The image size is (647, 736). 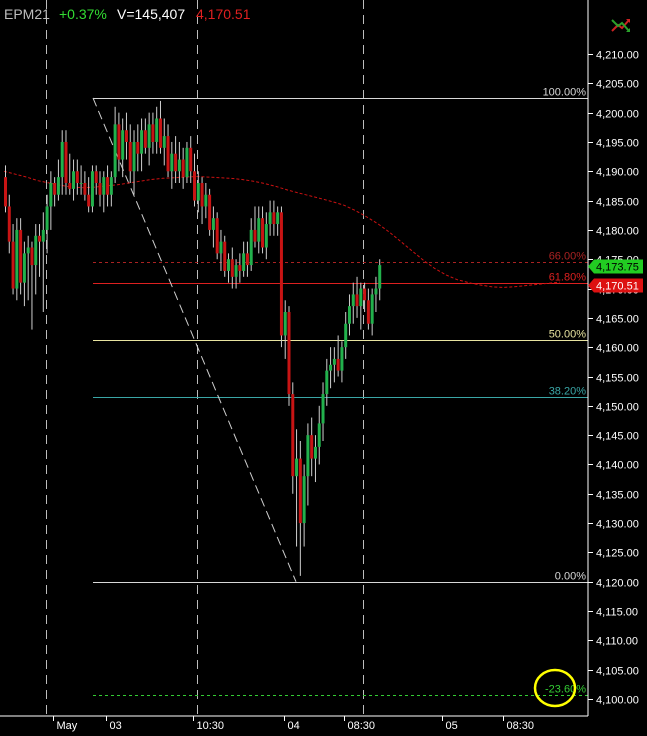 I want to click on y-tick-label-7: 4,135.00, so click(x=617, y=496).